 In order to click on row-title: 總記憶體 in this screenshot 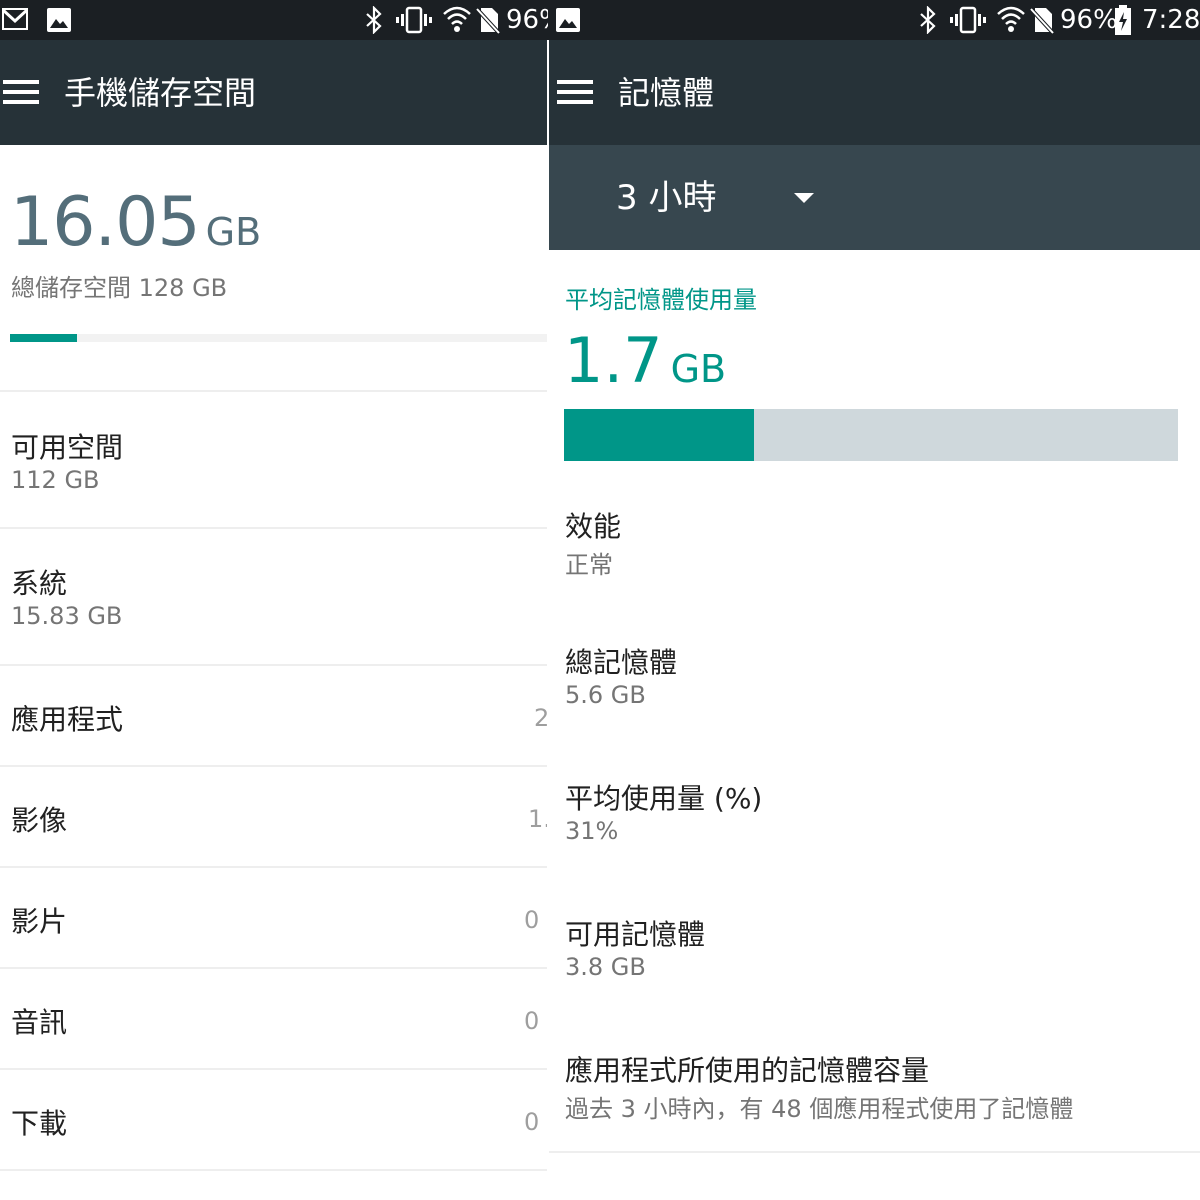, I will do `click(621, 662)`.